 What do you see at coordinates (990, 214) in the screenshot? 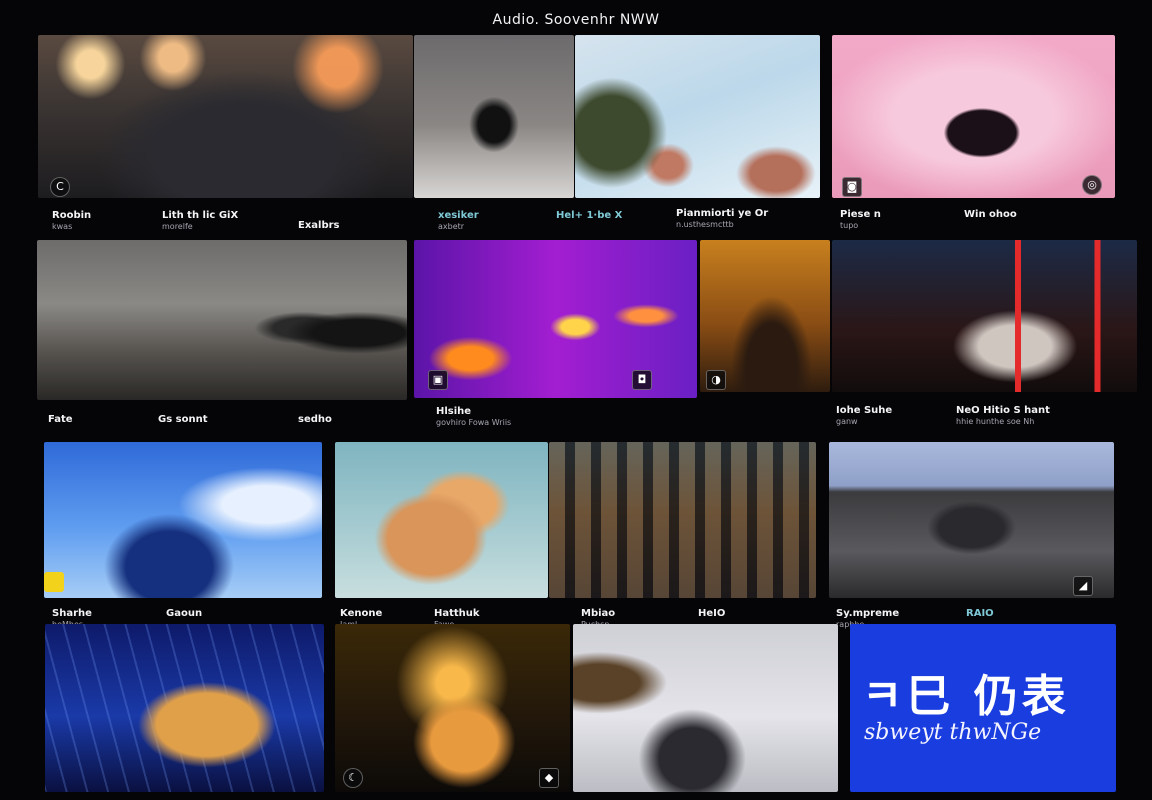
I see `caption: Win ohoo` at bounding box center [990, 214].